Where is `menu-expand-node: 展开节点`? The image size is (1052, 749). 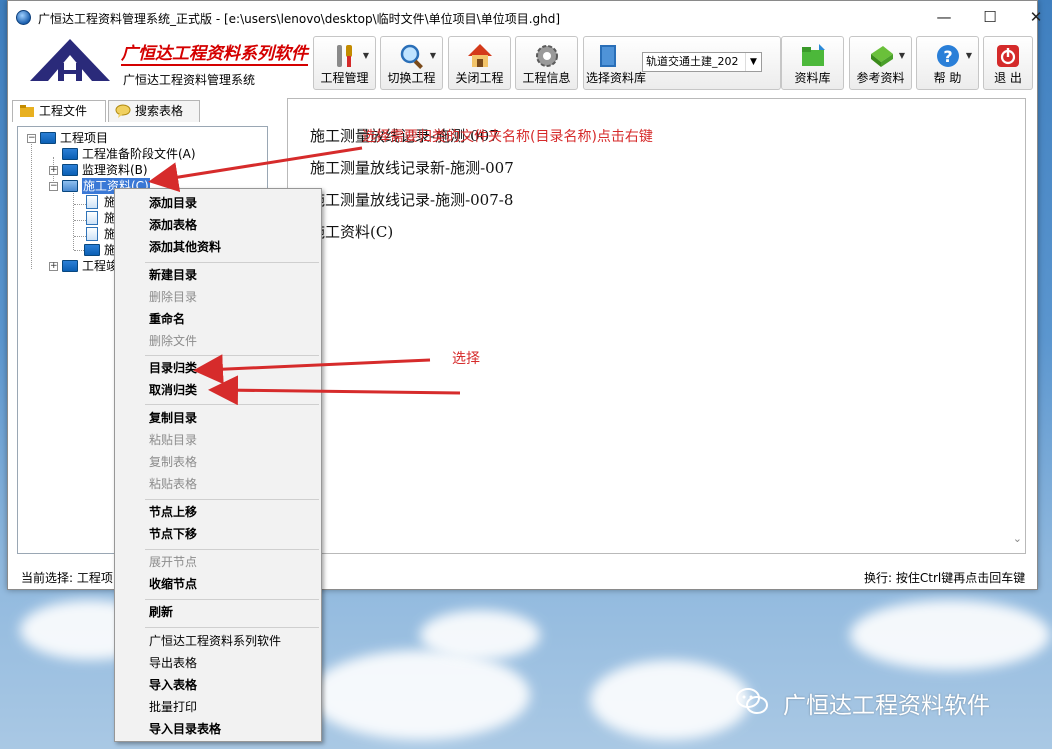 menu-expand-node: 展开节点 is located at coordinates (173, 562).